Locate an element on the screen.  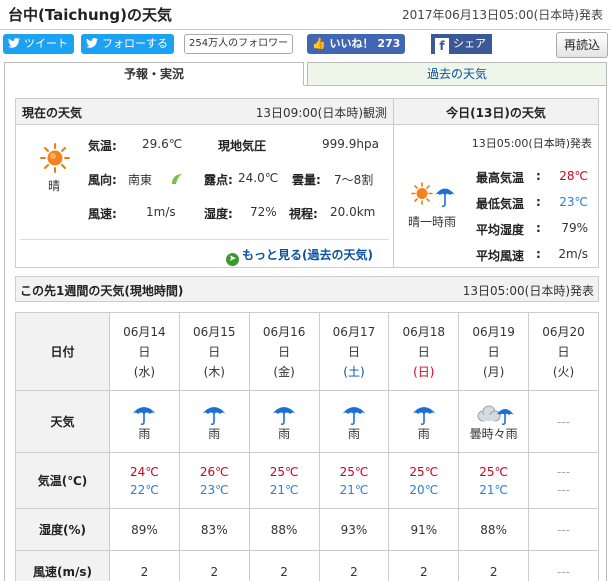
wind-cell: 2 is located at coordinates (354, 565).